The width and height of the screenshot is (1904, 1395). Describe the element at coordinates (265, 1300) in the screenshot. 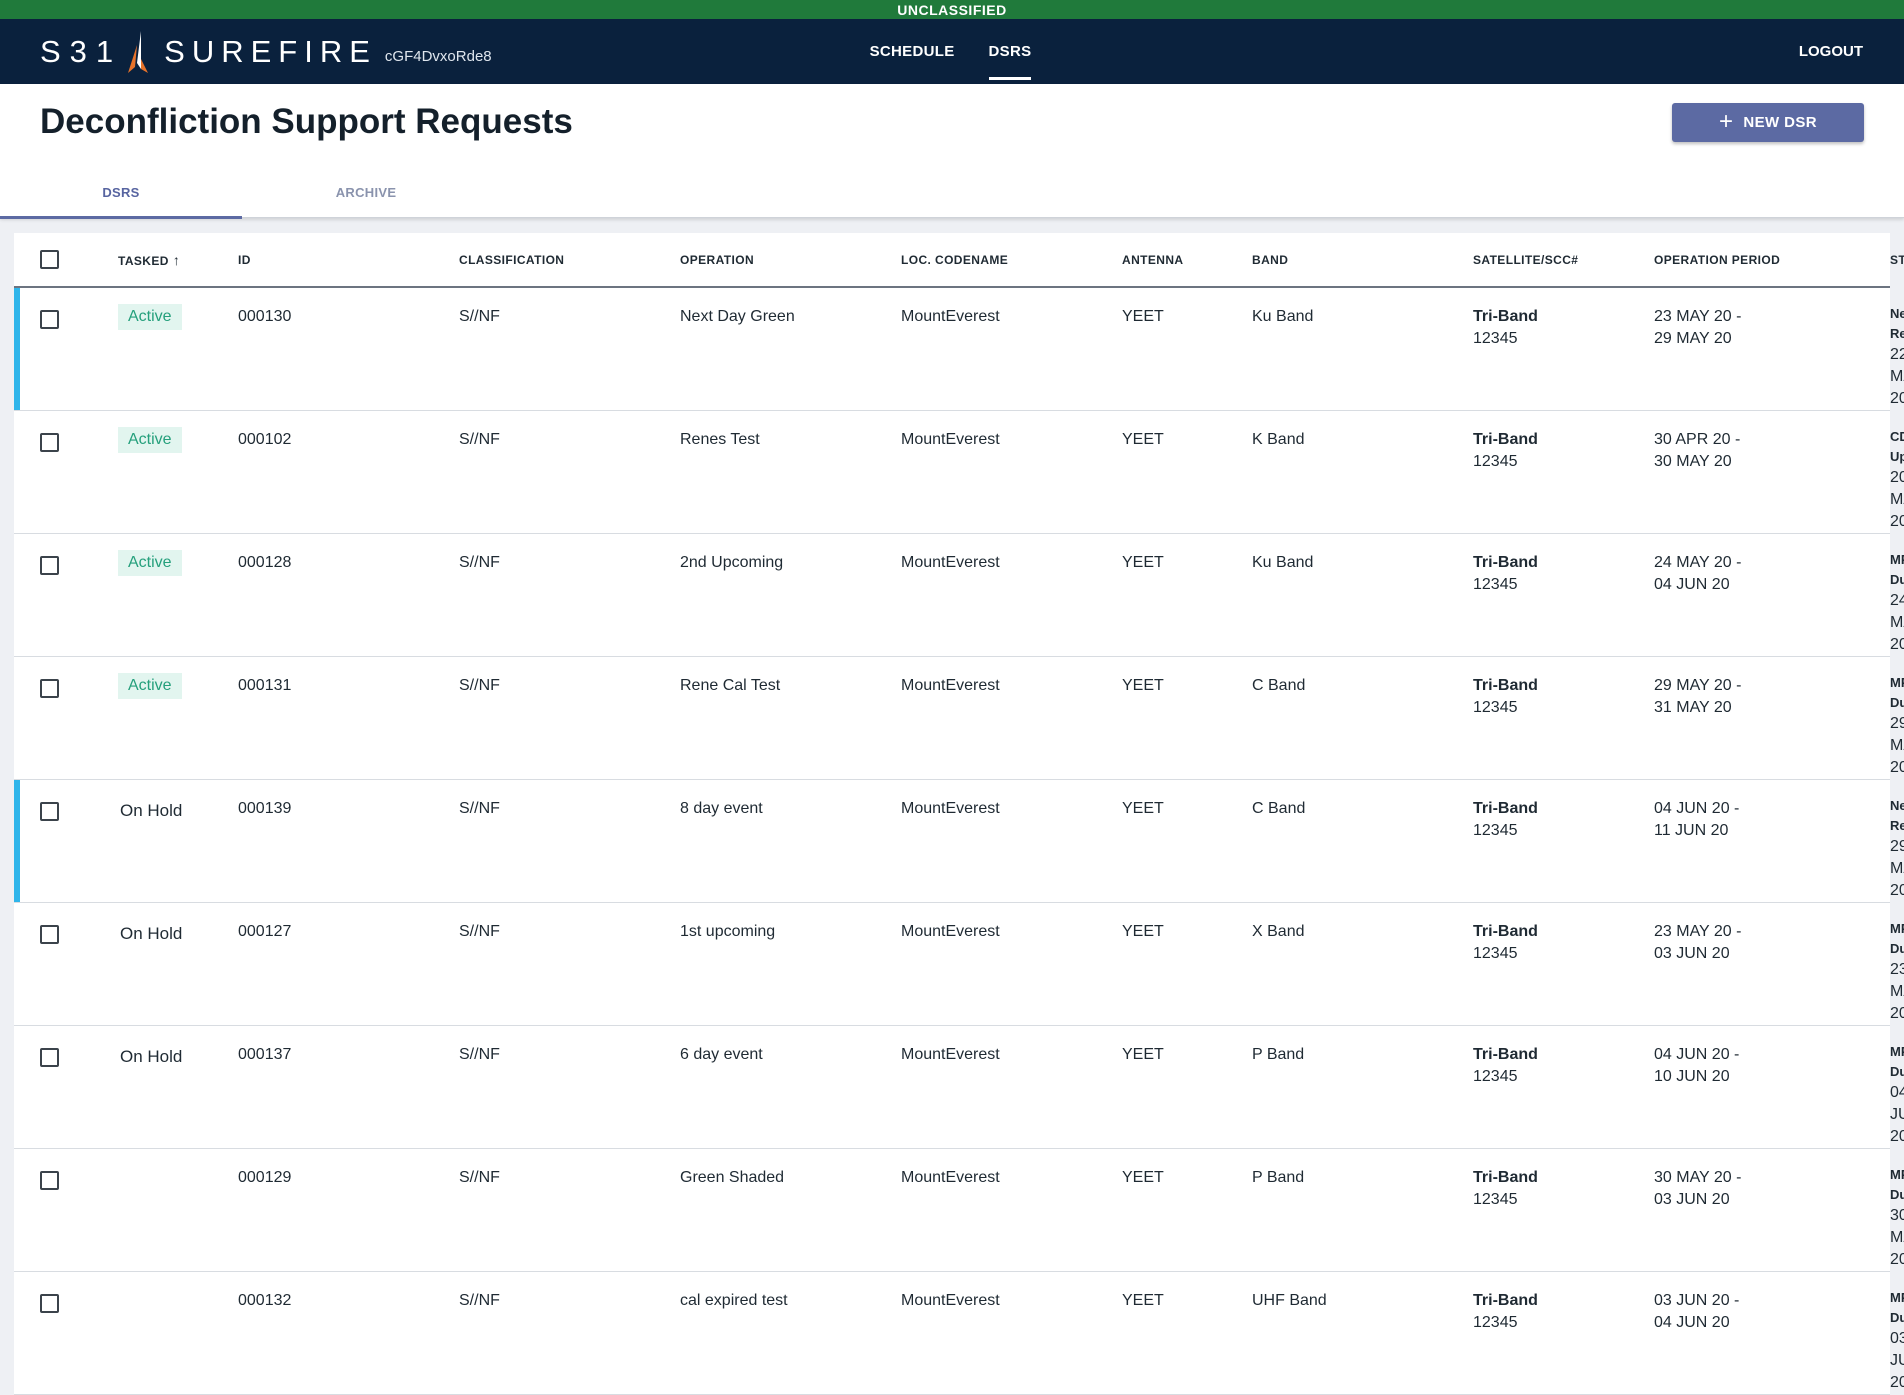

I see `row-id: 000132` at that location.